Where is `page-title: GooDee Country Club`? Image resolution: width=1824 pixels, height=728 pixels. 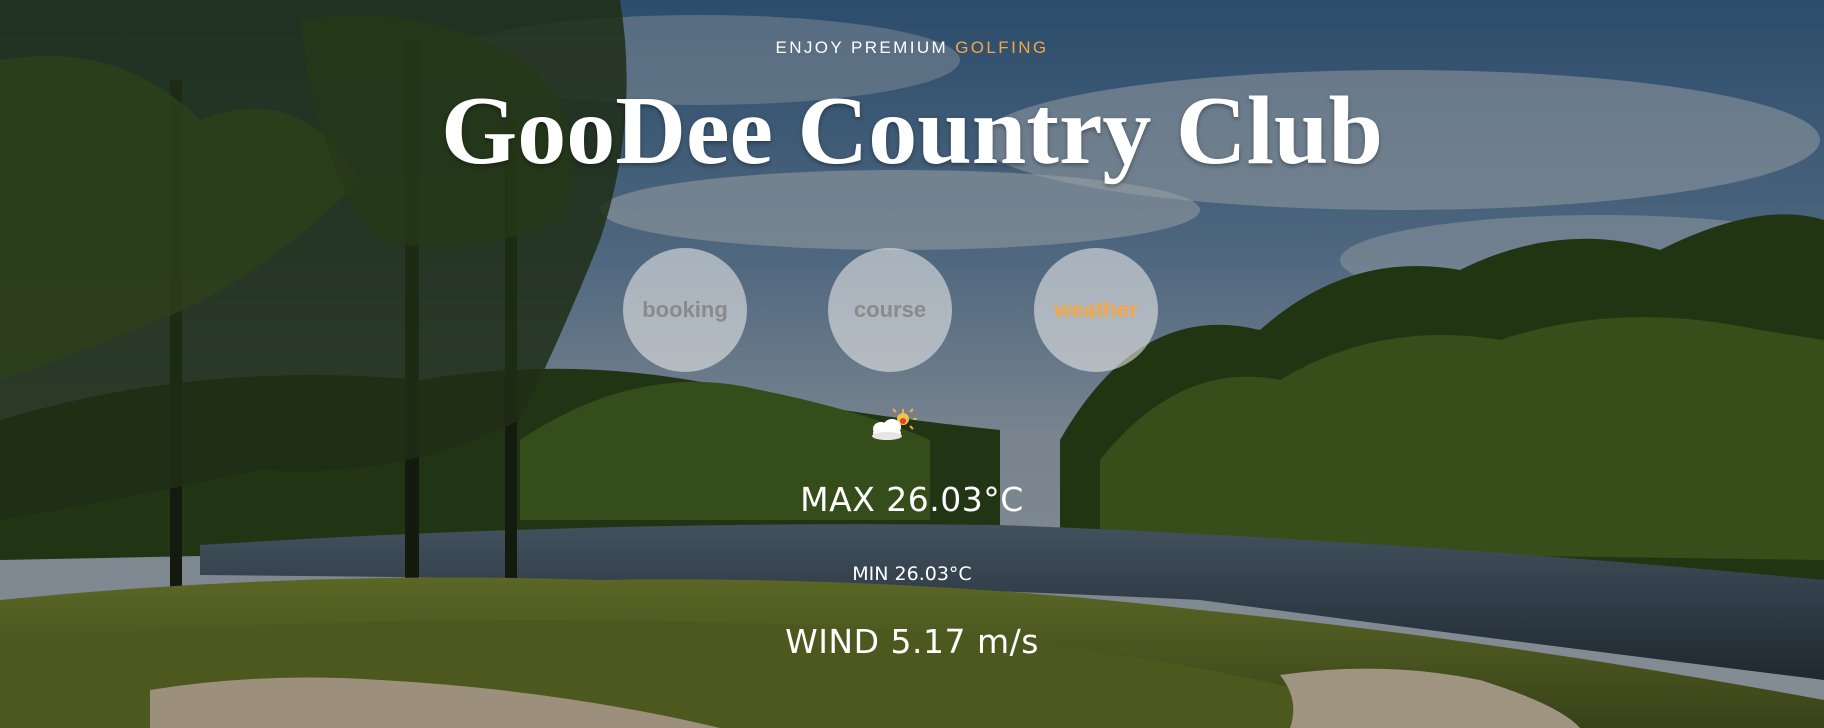
page-title: GooDee Country Club is located at coordinates (912, 131).